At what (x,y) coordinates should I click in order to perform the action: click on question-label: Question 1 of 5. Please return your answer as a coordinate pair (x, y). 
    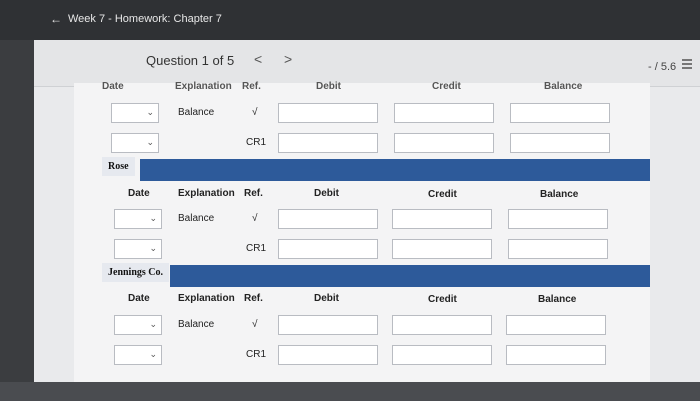
    Looking at the image, I should click on (190, 60).